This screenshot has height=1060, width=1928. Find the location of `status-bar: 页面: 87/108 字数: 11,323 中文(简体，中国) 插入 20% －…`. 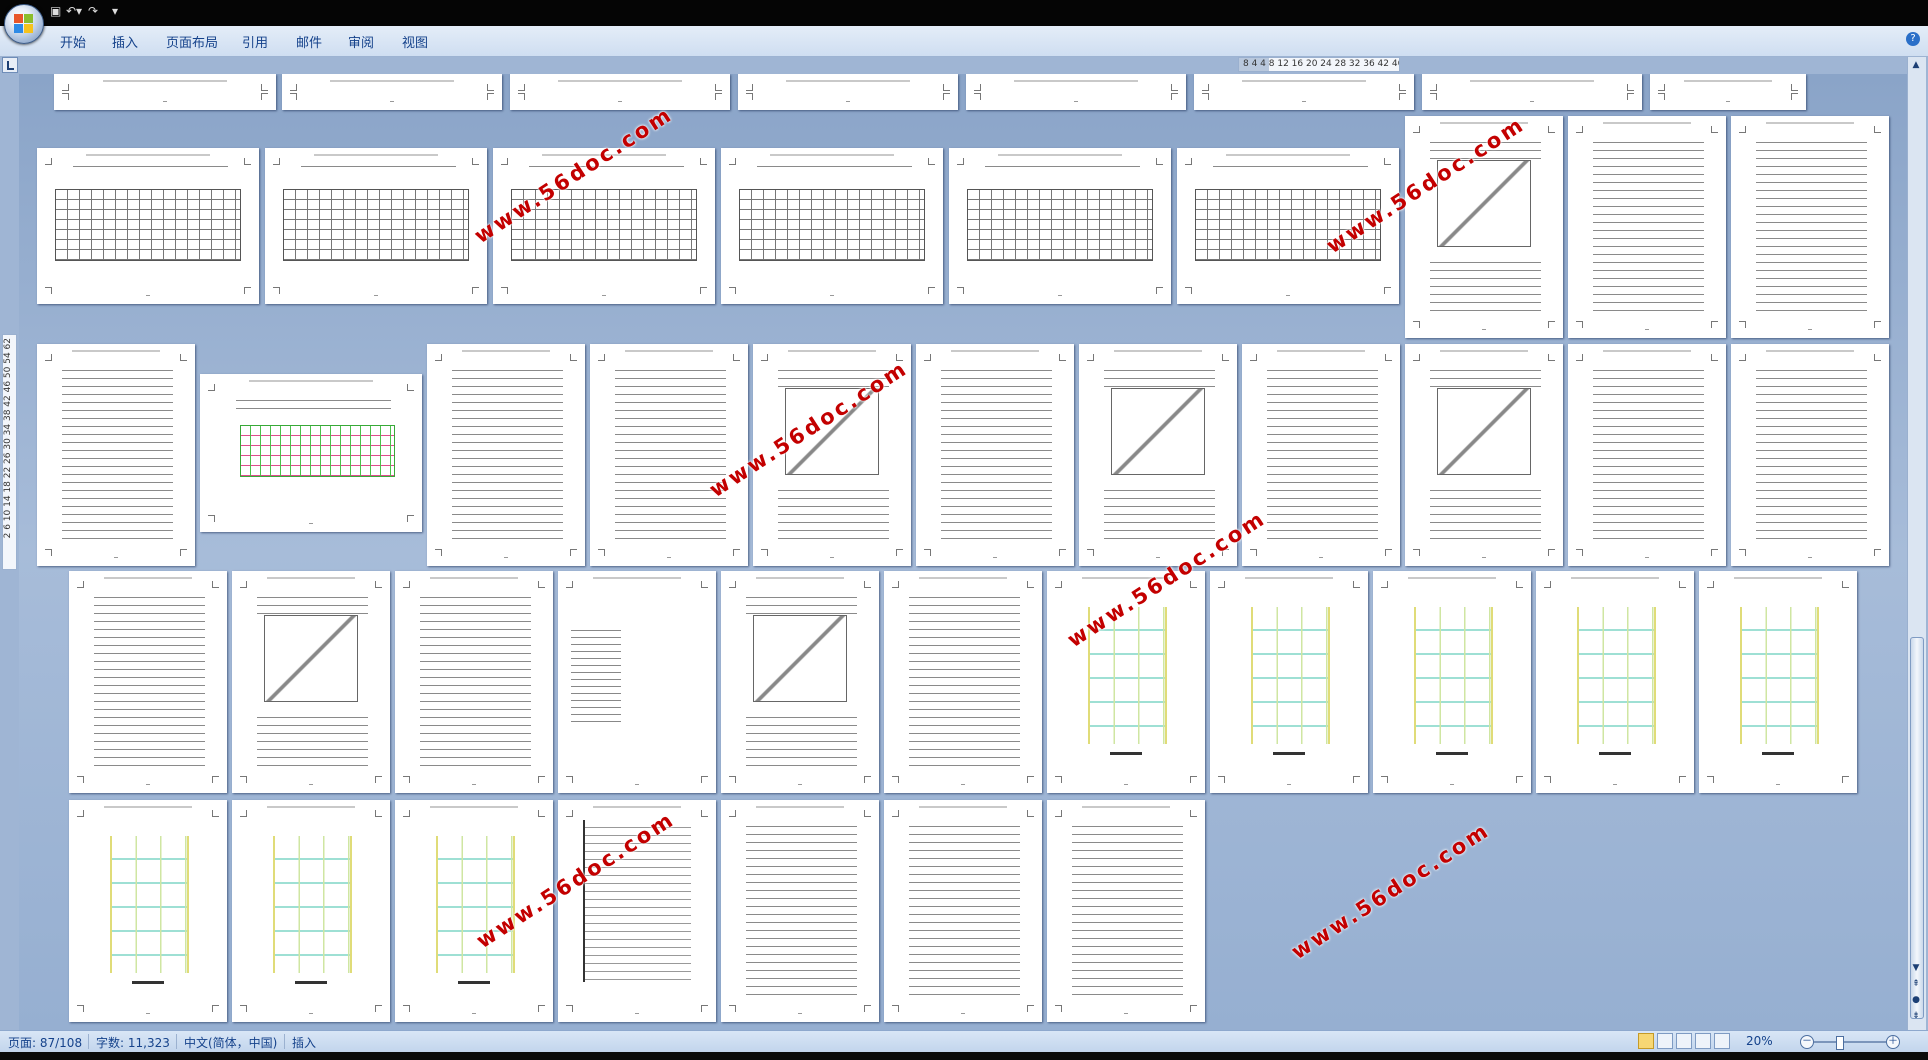

status-bar: 页面: 87/108 字数: 11,323 中文(简体，中国) 插入 20% －… is located at coordinates (964, 1041).